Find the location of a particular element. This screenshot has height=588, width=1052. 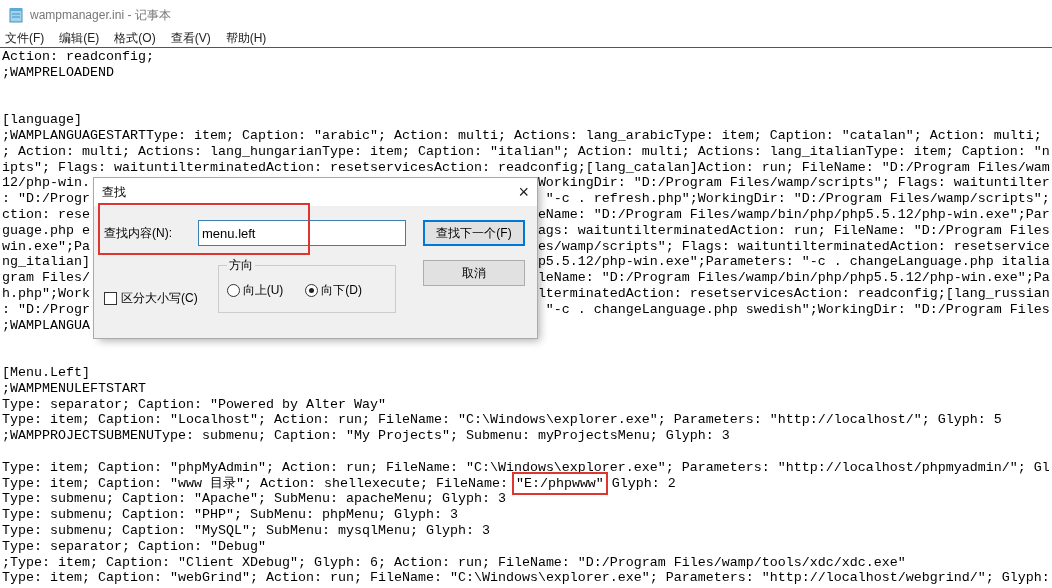

text-line: win.exe";Pa is located at coordinates (46, 246).